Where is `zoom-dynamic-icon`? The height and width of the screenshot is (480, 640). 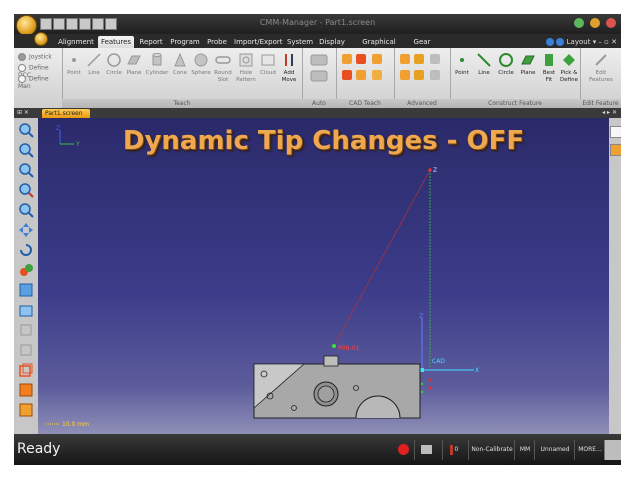 zoom-dynamic-icon is located at coordinates (26, 210).